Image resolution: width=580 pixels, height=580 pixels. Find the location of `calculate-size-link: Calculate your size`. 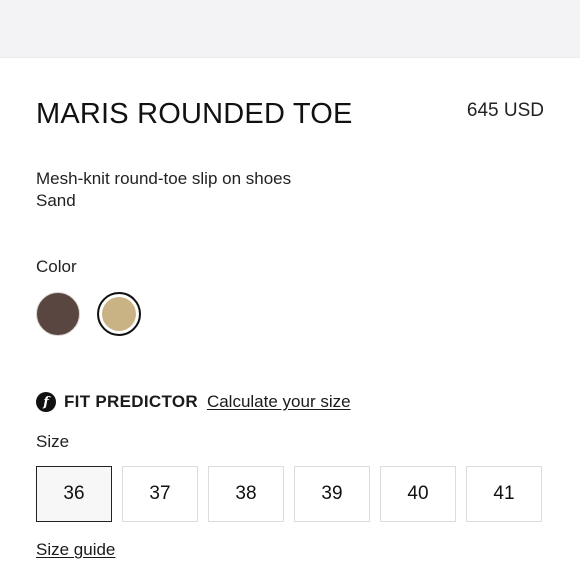

calculate-size-link: Calculate your size is located at coordinates (279, 402).